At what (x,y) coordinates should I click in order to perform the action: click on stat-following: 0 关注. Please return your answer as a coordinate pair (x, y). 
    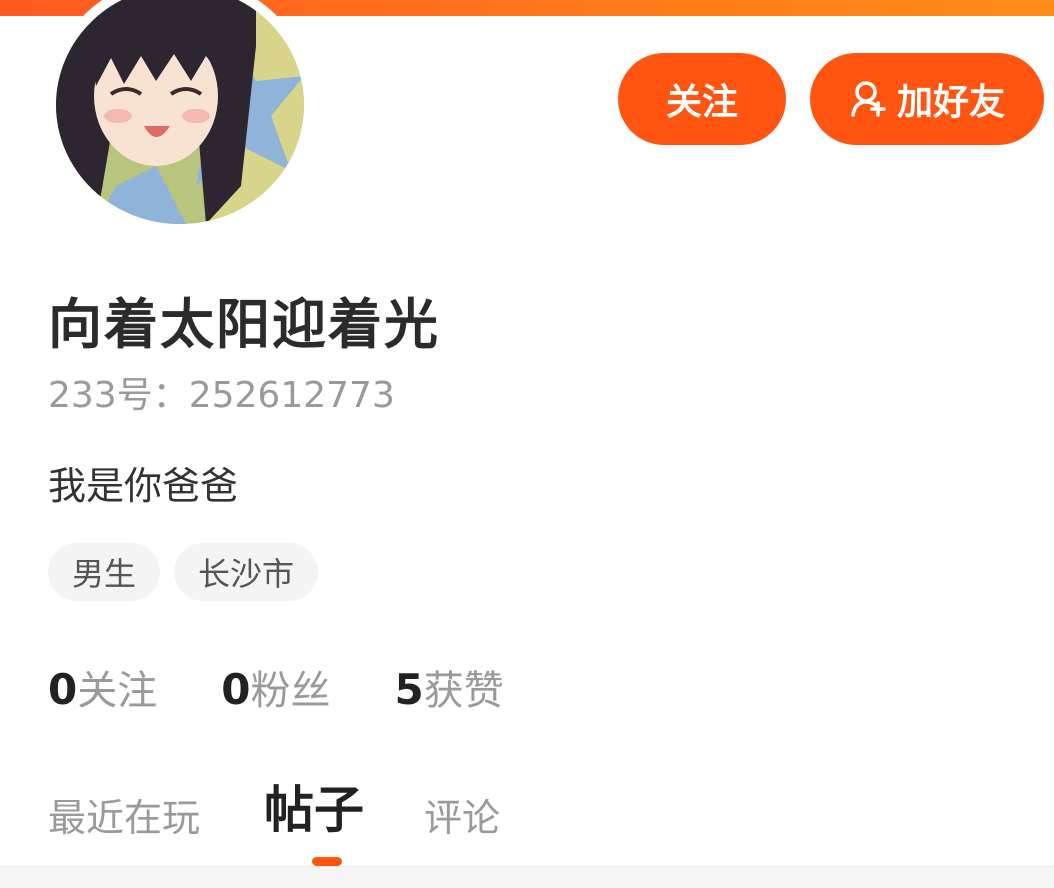
    Looking at the image, I should click on (102, 687).